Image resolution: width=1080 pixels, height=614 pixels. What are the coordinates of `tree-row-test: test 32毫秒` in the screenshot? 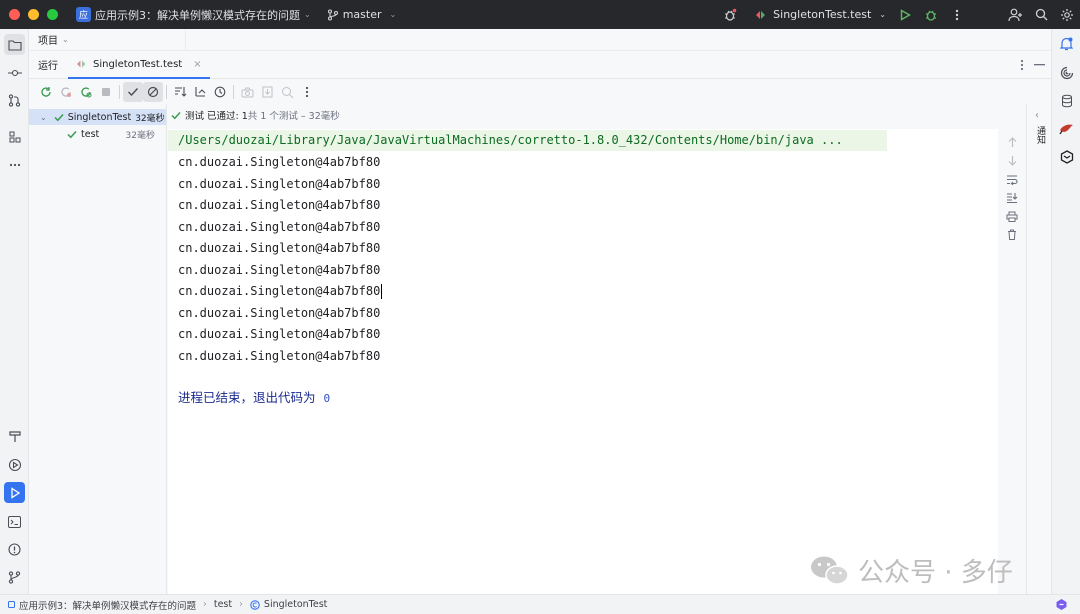 It's located at (97, 134).